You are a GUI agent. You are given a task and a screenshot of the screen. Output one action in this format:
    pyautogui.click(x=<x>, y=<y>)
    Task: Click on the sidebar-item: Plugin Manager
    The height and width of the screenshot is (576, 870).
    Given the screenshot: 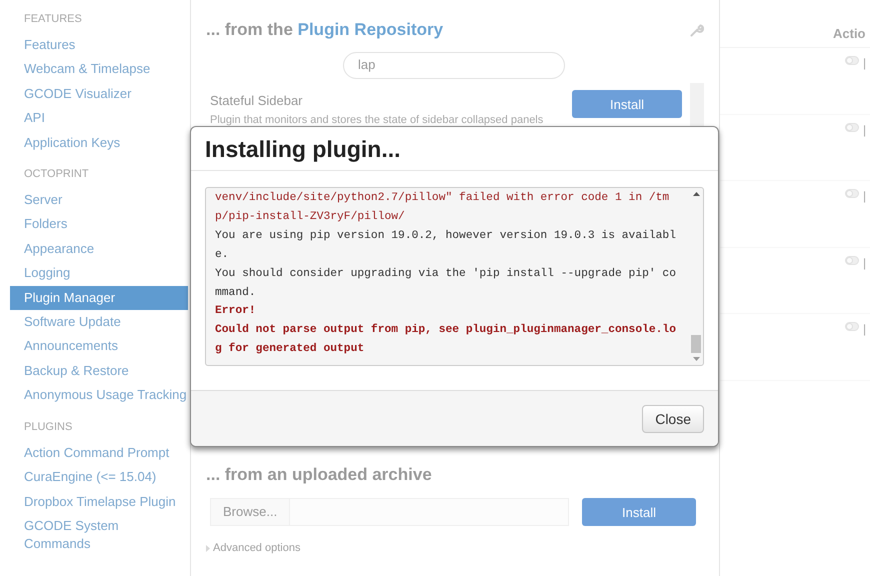 What is the action you would take?
    pyautogui.click(x=99, y=298)
    